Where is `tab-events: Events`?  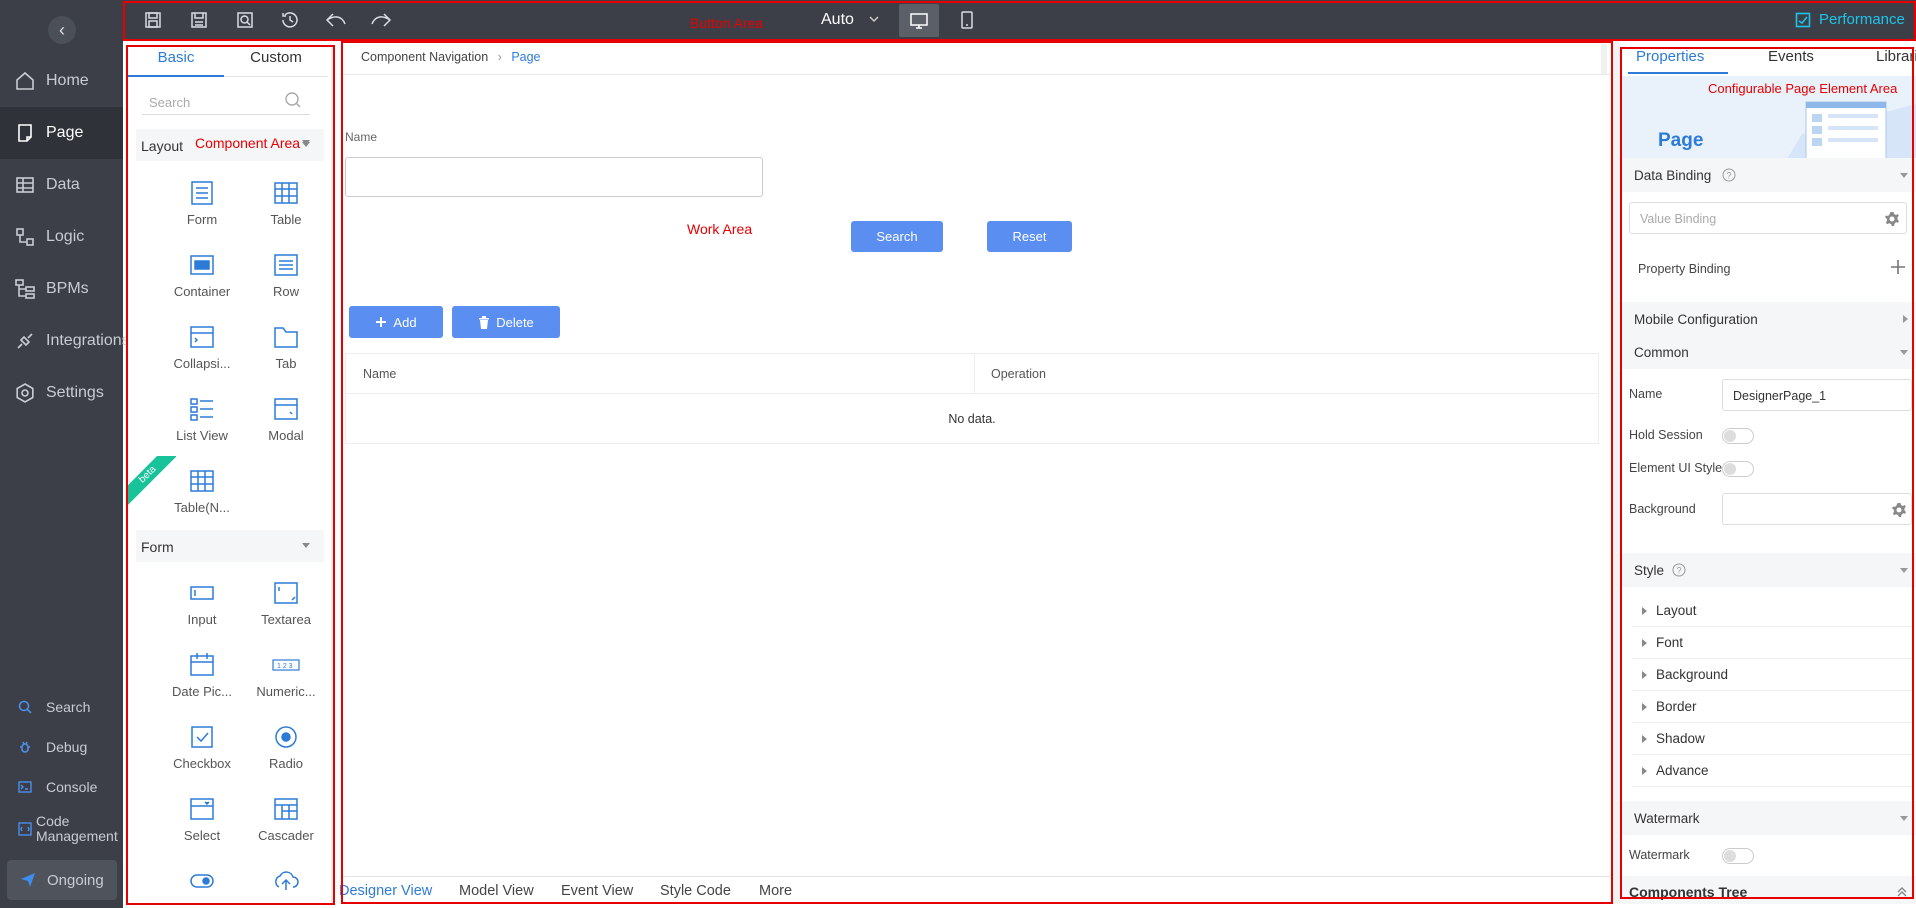 tab-events: Events is located at coordinates (1791, 56).